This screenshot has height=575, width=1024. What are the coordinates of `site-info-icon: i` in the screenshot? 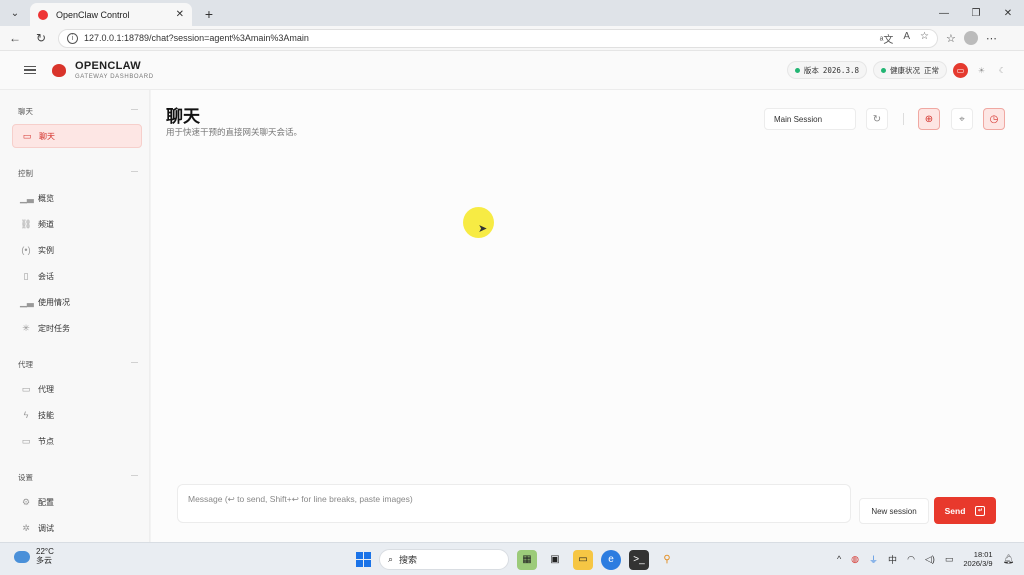 It's located at (72, 38).